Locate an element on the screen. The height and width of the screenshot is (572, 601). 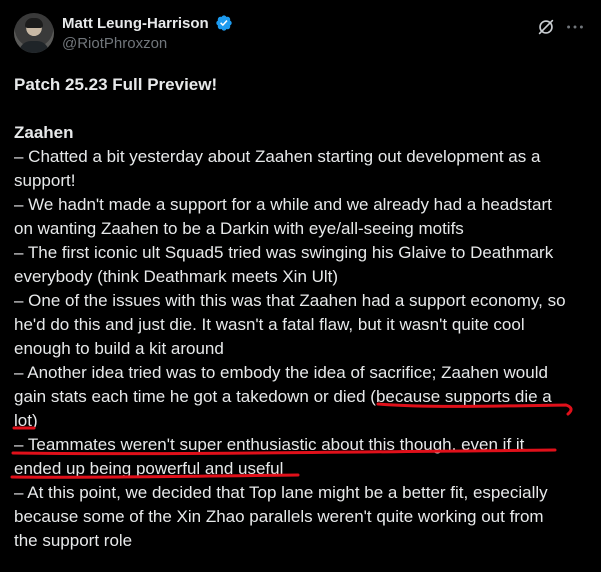
grok-icon is located at coordinates (546, 27).